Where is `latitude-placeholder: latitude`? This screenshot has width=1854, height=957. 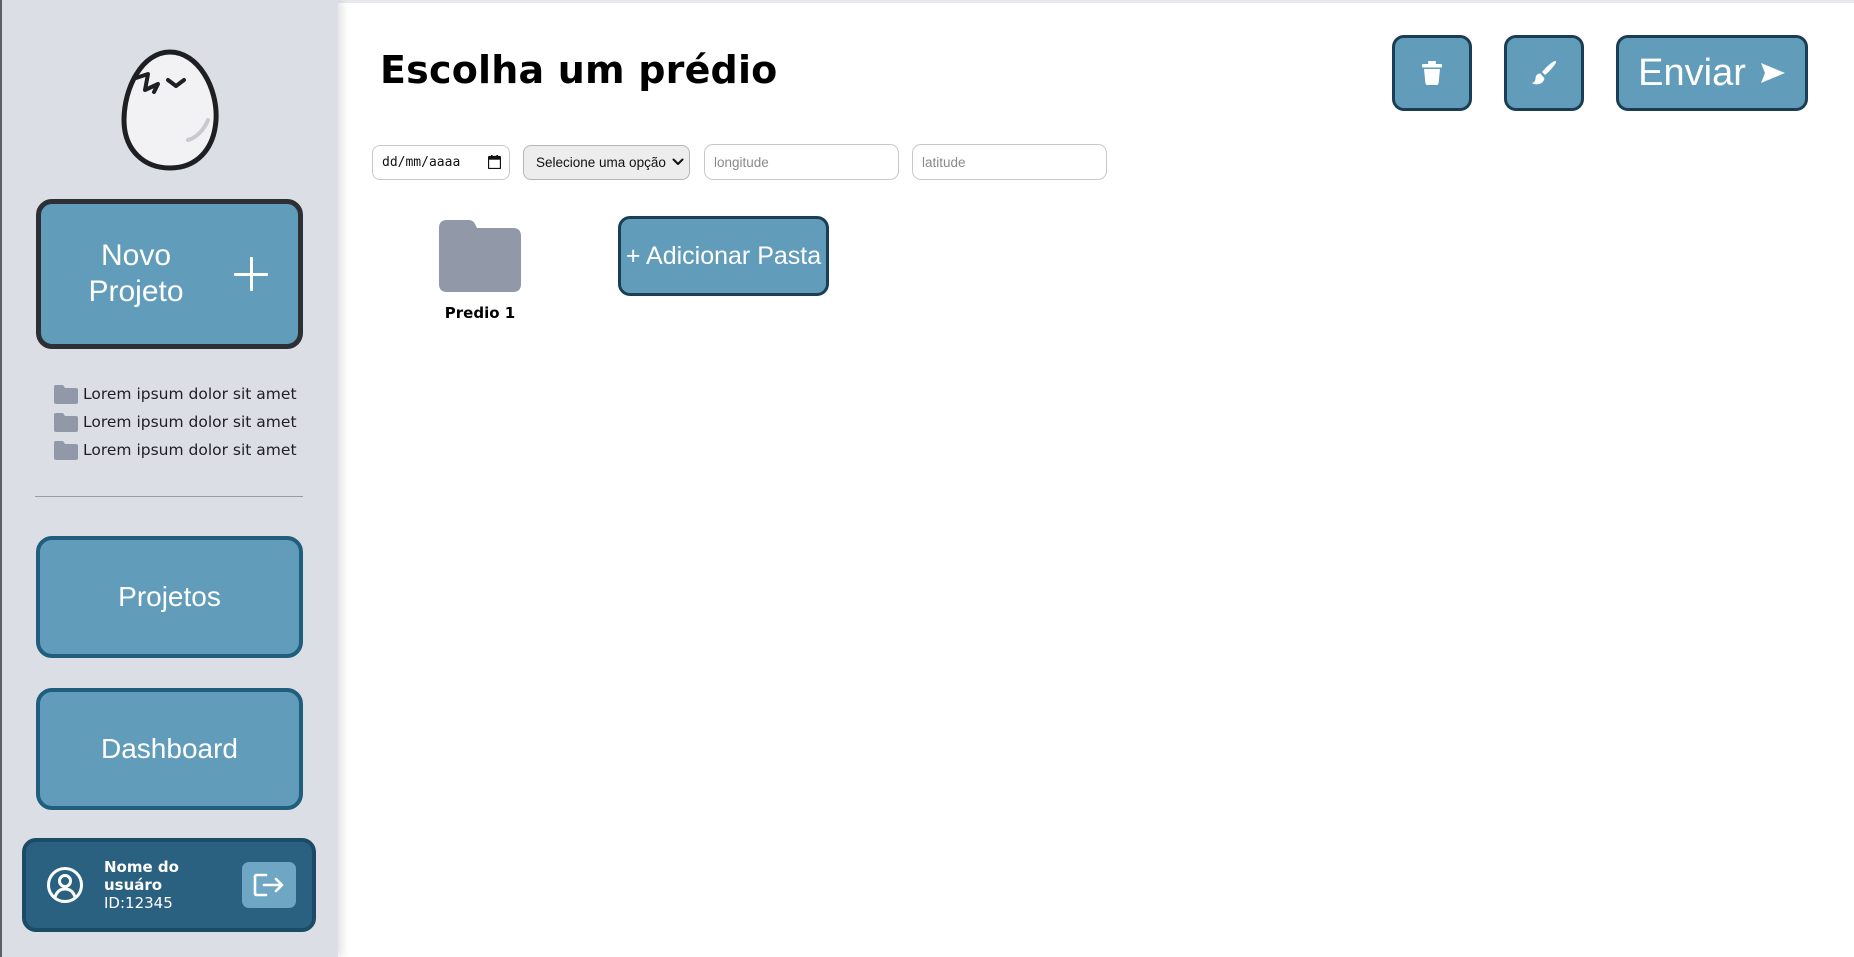 latitude-placeholder: latitude is located at coordinates (944, 162).